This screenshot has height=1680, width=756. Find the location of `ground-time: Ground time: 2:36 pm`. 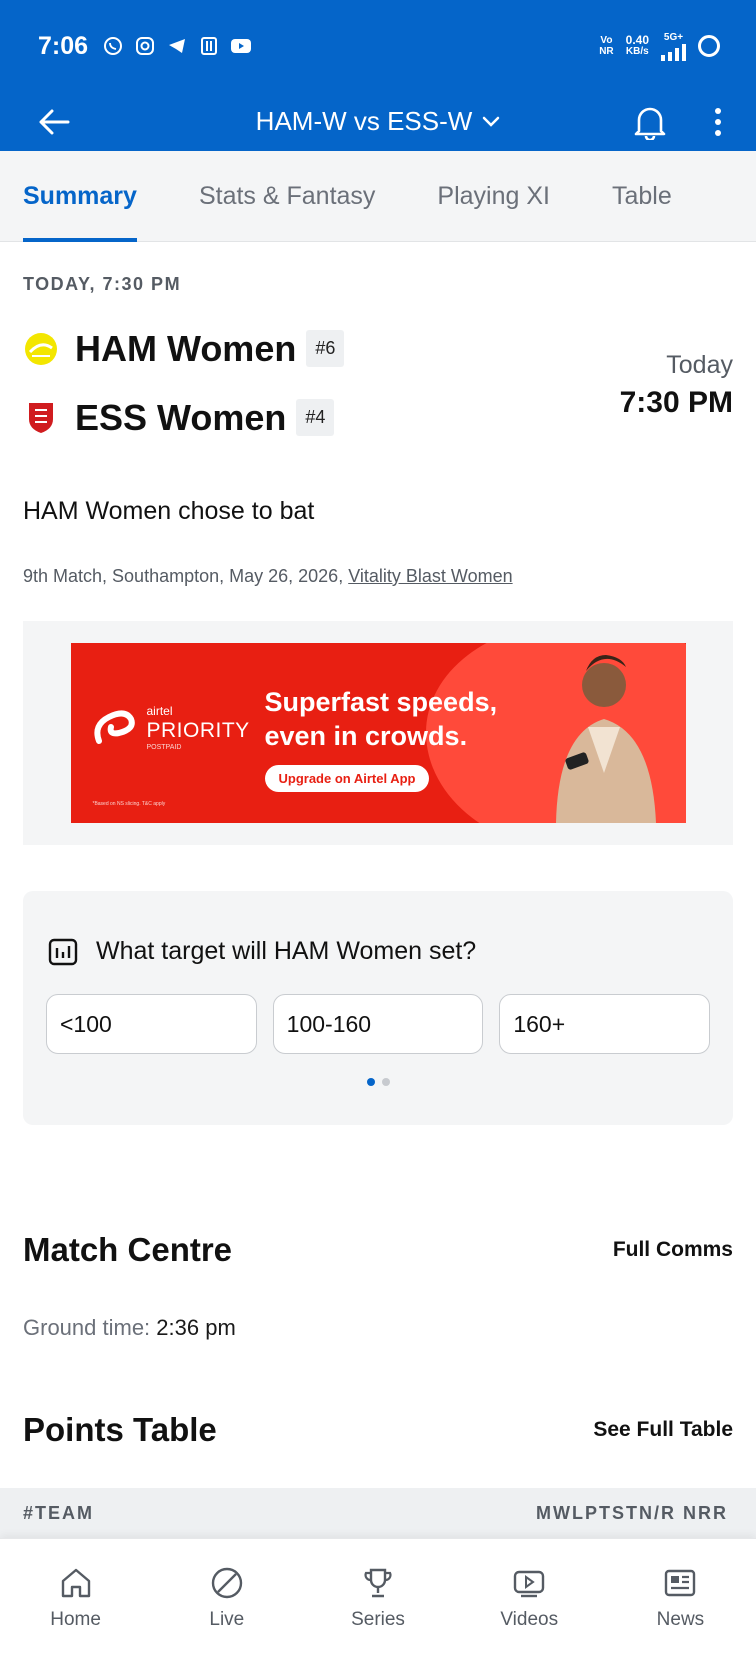

ground-time: Ground time: 2:36 pm is located at coordinates (378, 1328).